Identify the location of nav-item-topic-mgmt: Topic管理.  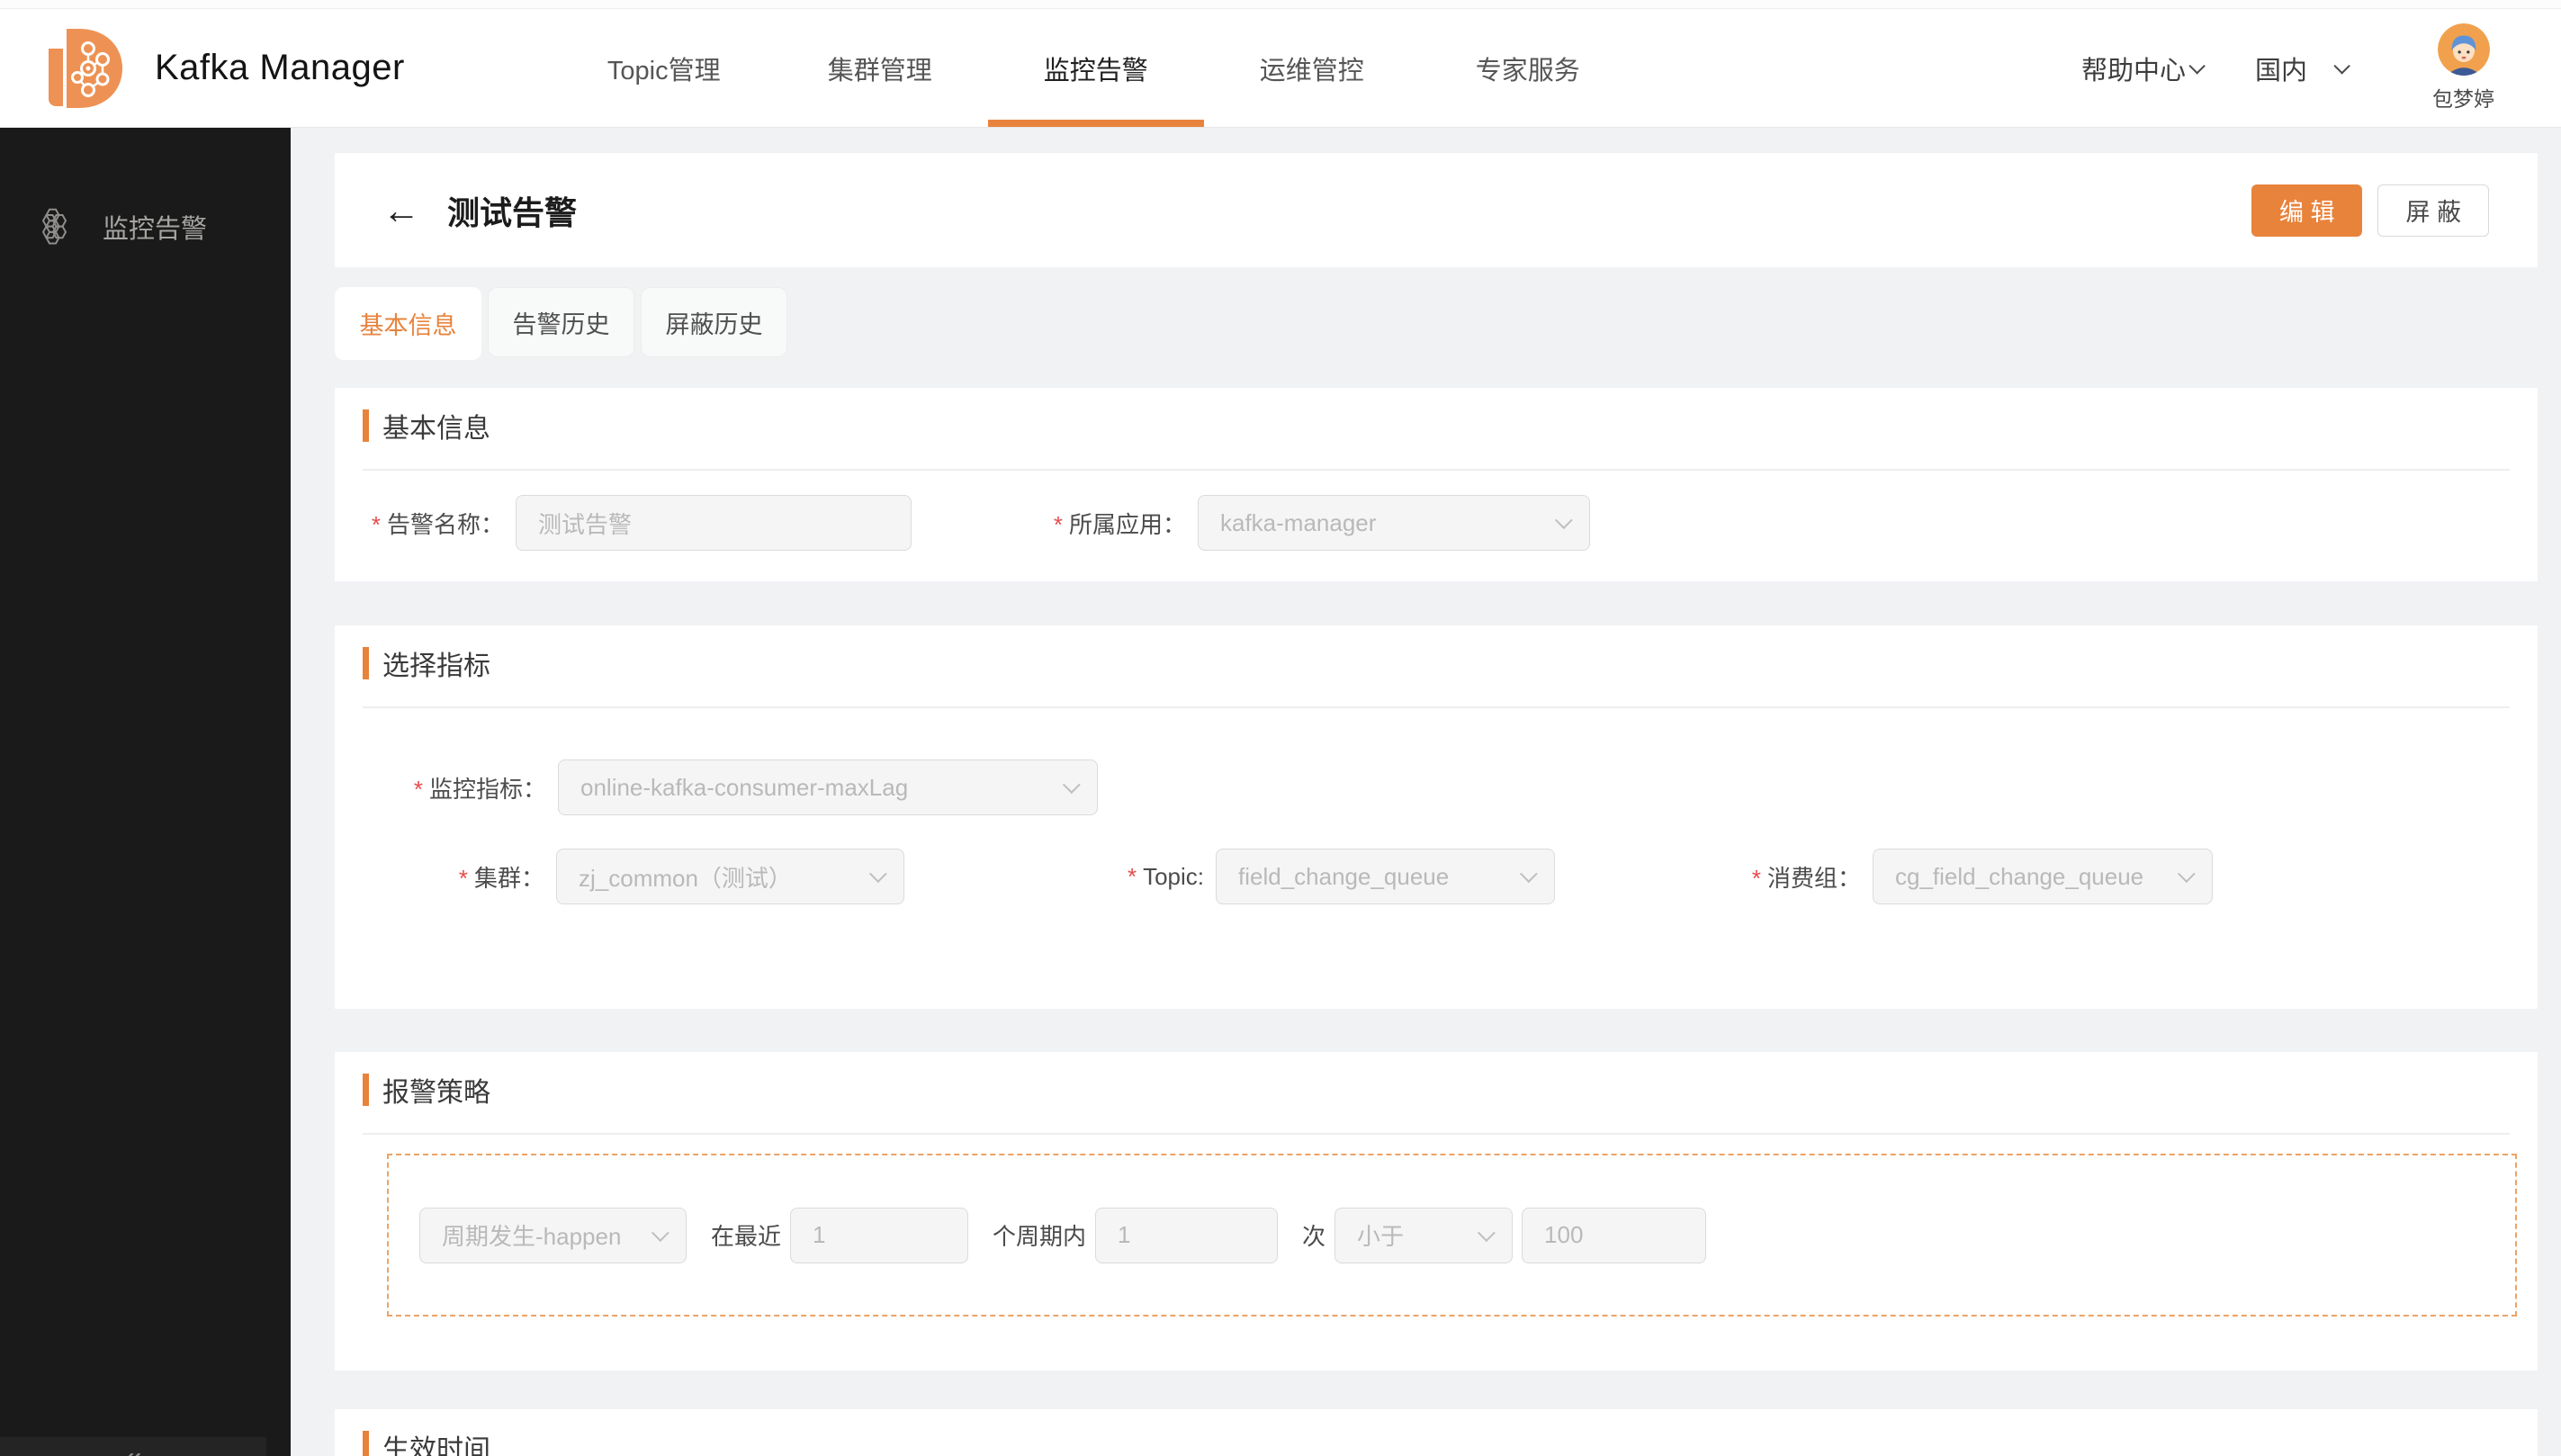
(664, 68).